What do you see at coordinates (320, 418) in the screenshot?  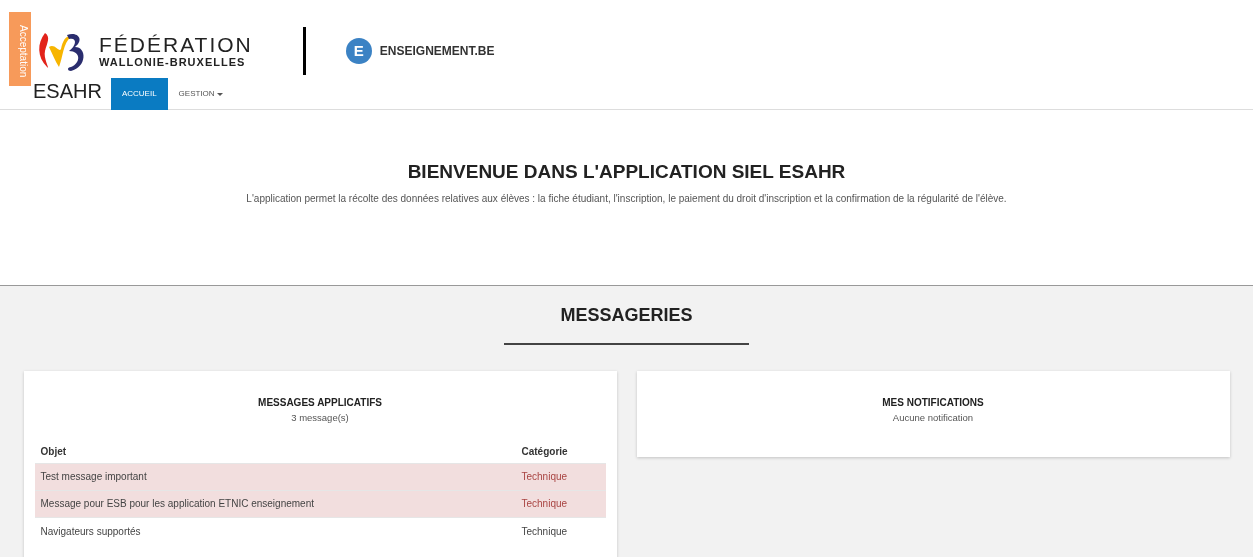 I see `message-count: 3 message(s)` at bounding box center [320, 418].